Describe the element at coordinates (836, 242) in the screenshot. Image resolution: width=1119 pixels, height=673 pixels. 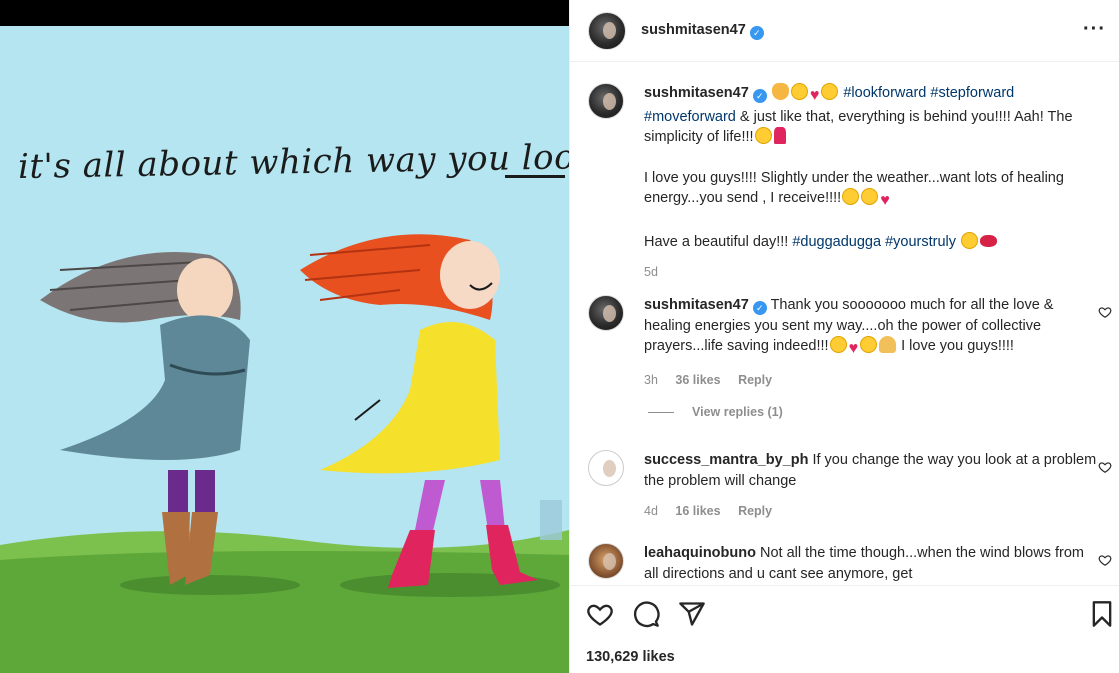
I see `hashtag-link: #duggadugga` at that location.